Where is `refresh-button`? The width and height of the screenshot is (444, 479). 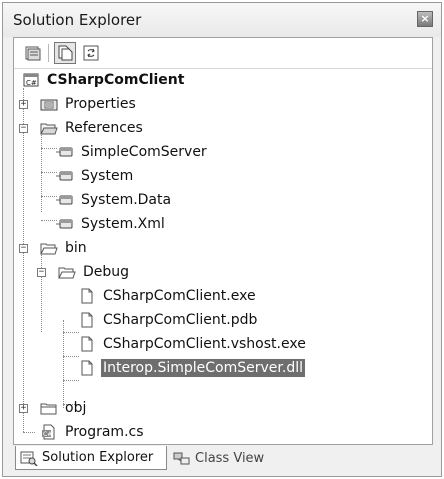
refresh-button is located at coordinates (91, 53).